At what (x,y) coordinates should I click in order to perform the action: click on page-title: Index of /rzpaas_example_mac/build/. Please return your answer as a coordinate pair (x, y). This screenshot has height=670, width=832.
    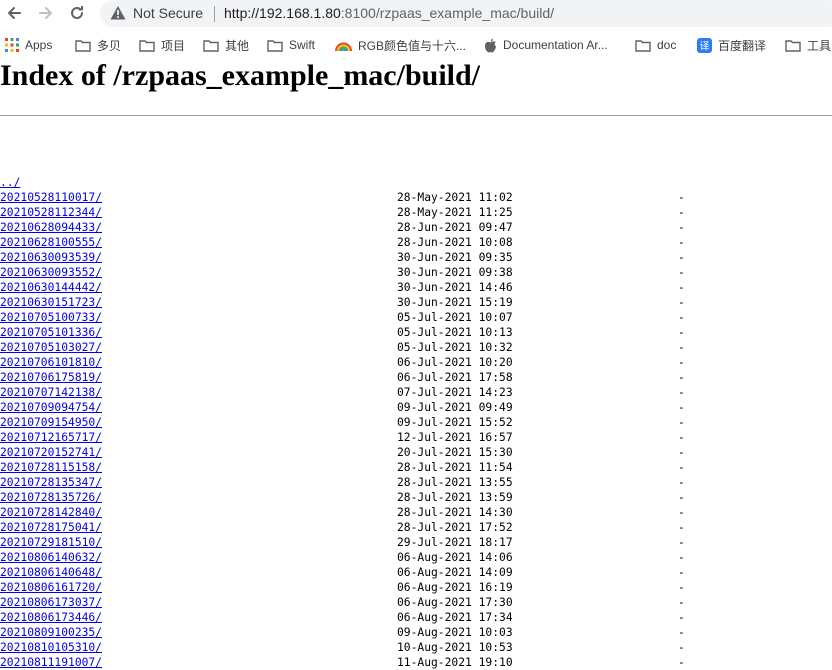
    Looking at the image, I should click on (240, 75).